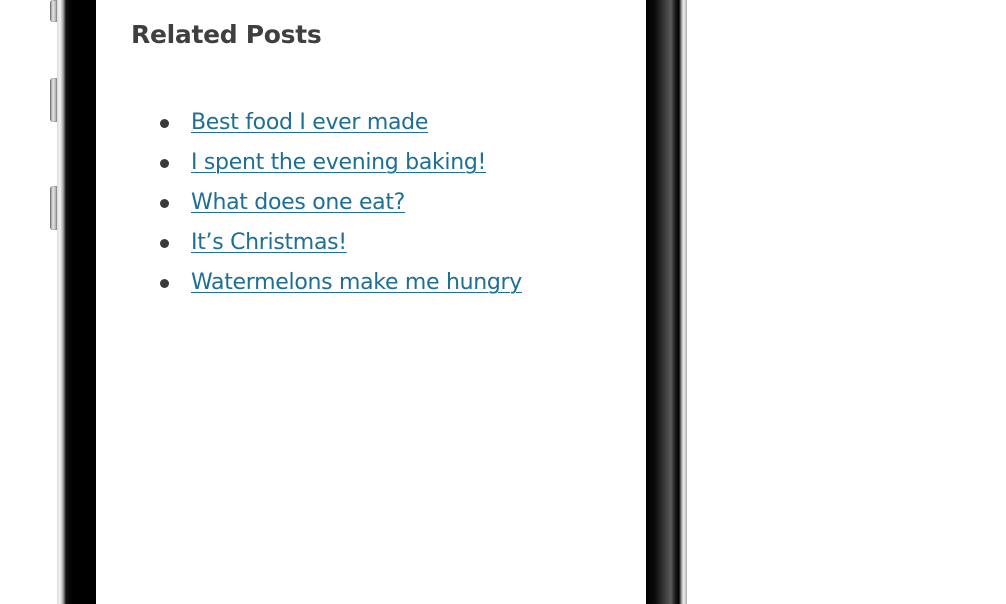  I want to click on related-posts-heading: Related Posts, so click(226, 34).